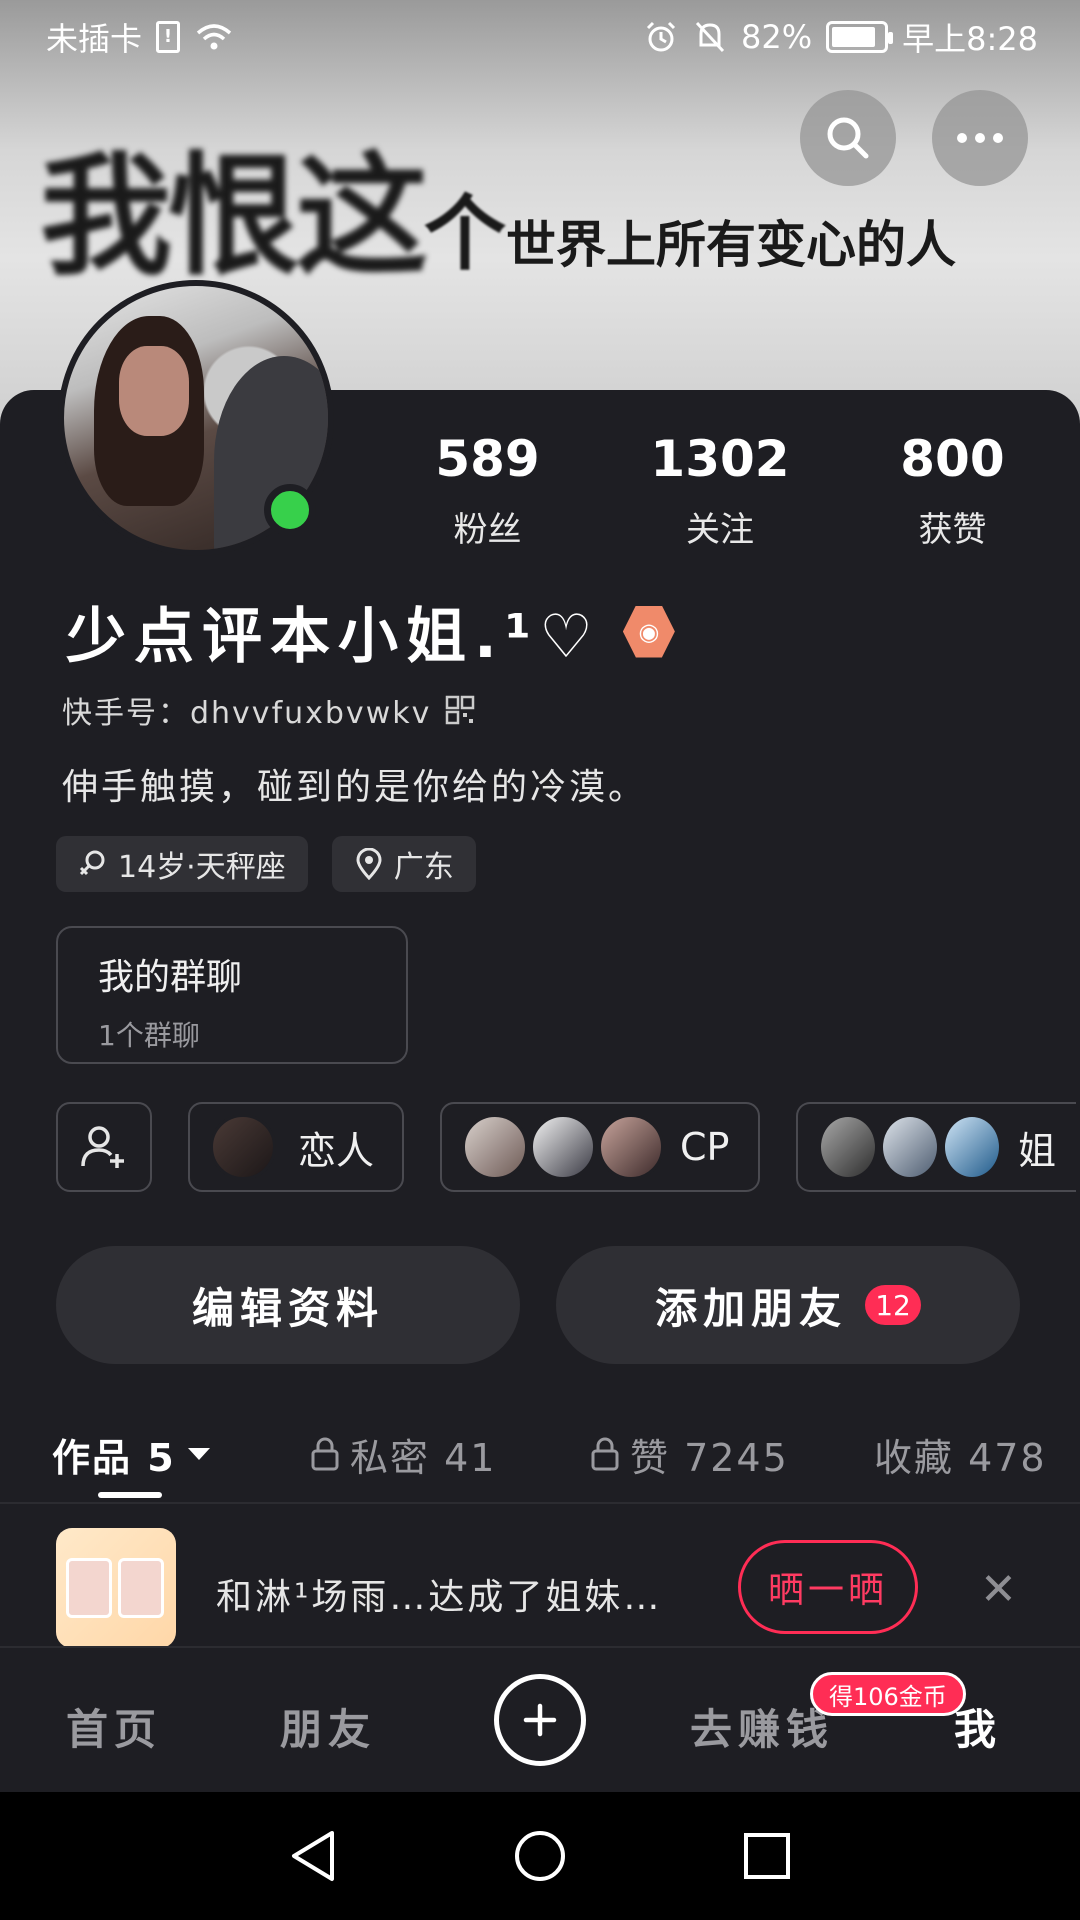  What do you see at coordinates (828, 1587) in the screenshot?
I see `promo-share-button: 晒一晒` at bounding box center [828, 1587].